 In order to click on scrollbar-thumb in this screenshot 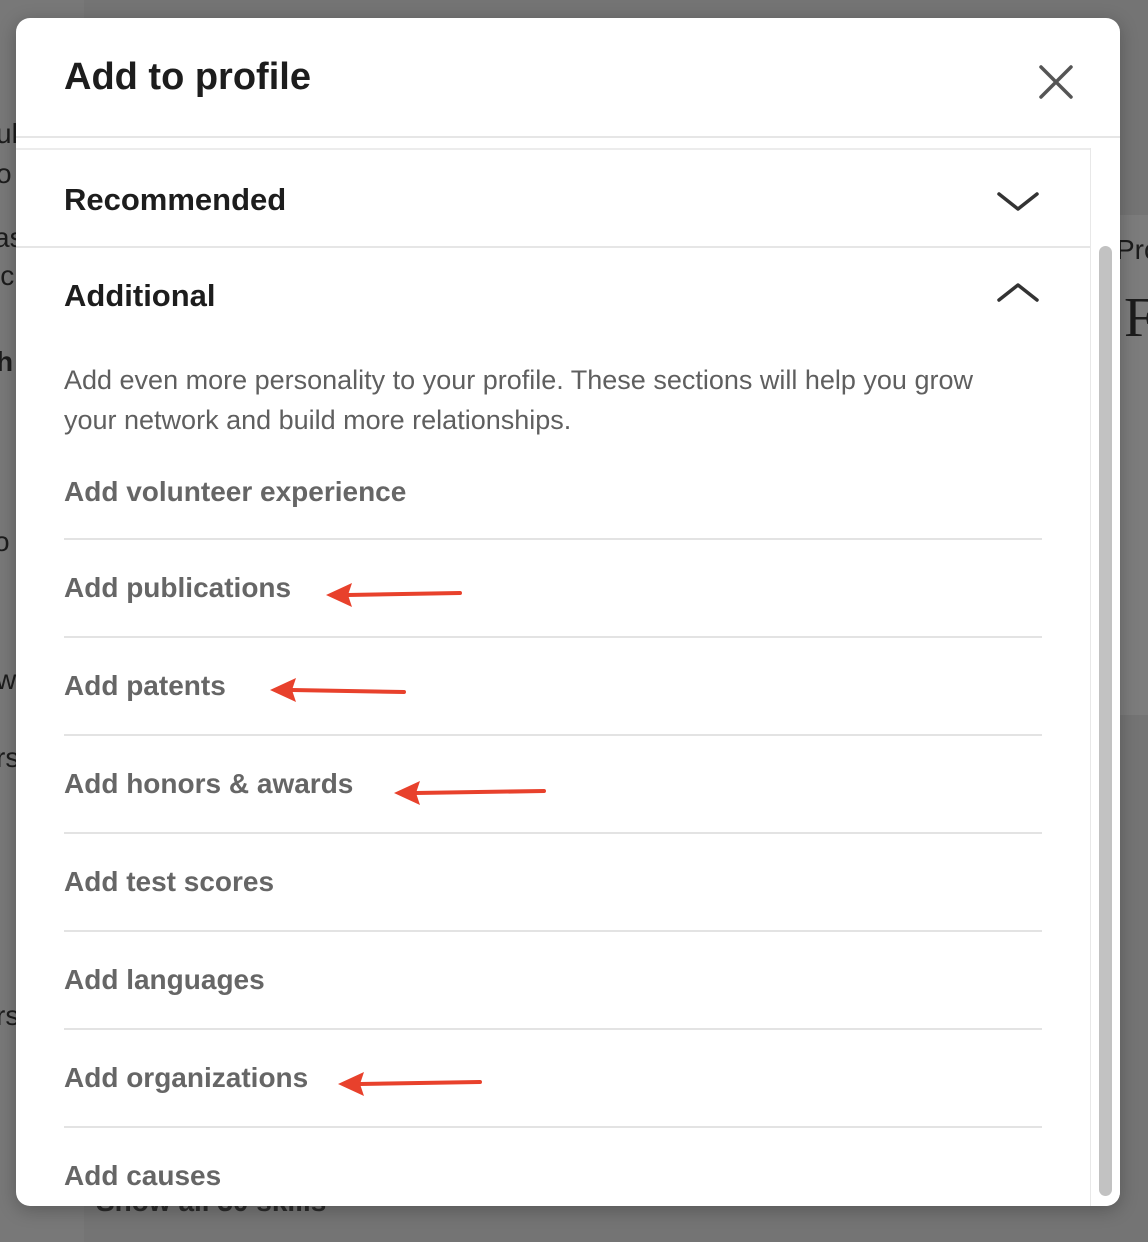, I will do `click(1105, 721)`.